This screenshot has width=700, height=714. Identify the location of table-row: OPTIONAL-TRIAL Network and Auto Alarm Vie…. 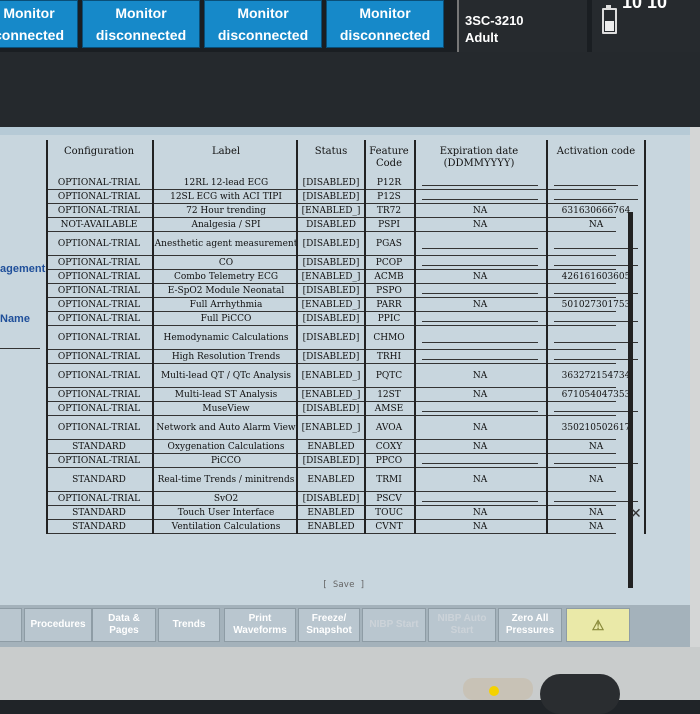
(346, 428).